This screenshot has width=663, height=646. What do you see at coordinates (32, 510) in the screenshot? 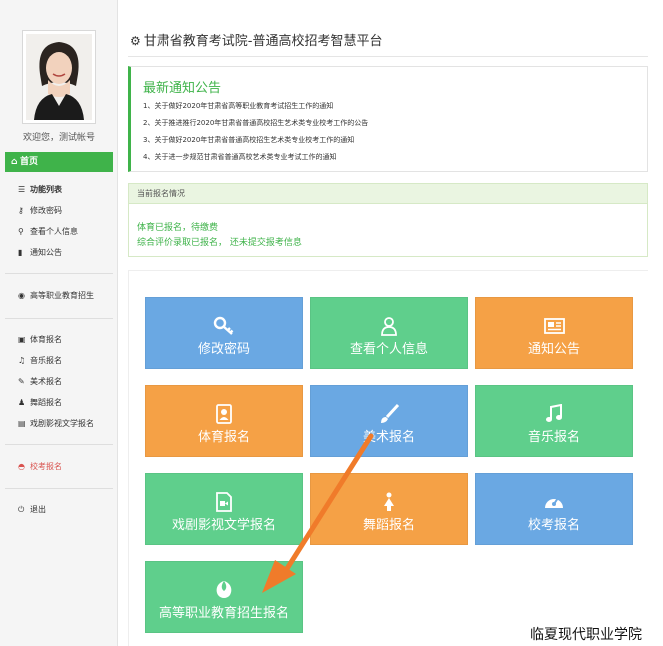
I see `sidebar-item-logout: ⏻ 退出` at bounding box center [32, 510].